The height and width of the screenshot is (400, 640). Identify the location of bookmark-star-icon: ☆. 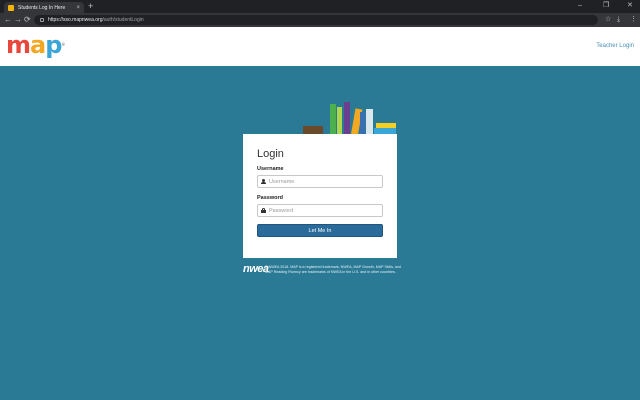
(608, 20).